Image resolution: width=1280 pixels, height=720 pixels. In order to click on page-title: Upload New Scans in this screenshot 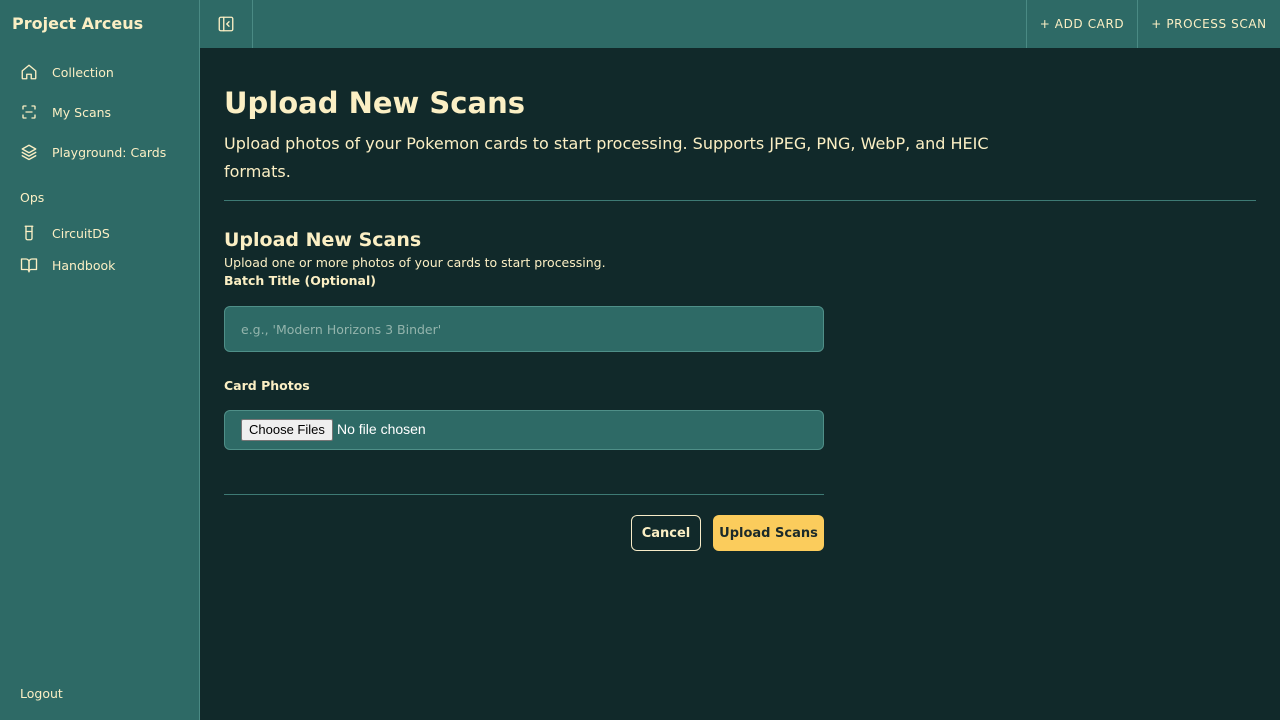, I will do `click(374, 103)`.